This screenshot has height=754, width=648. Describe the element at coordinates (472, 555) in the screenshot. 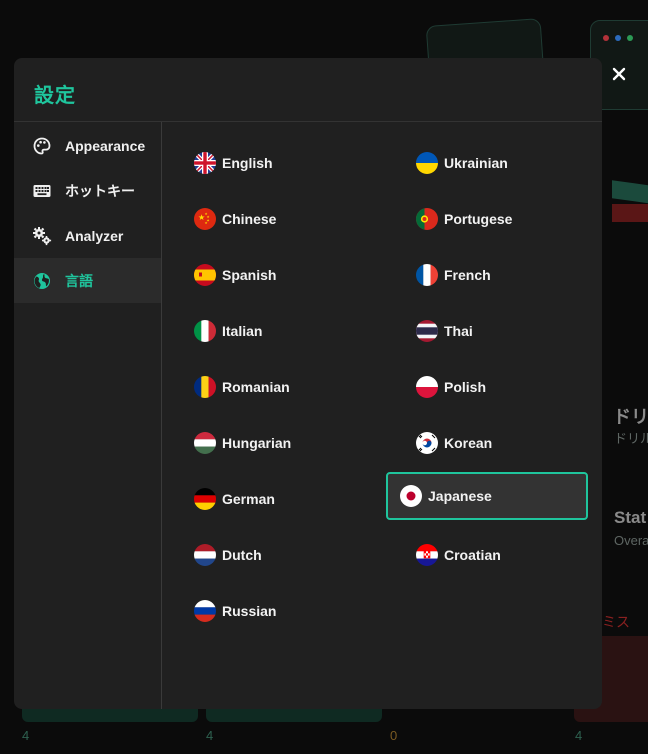

I see `language-label: Croatian` at that location.